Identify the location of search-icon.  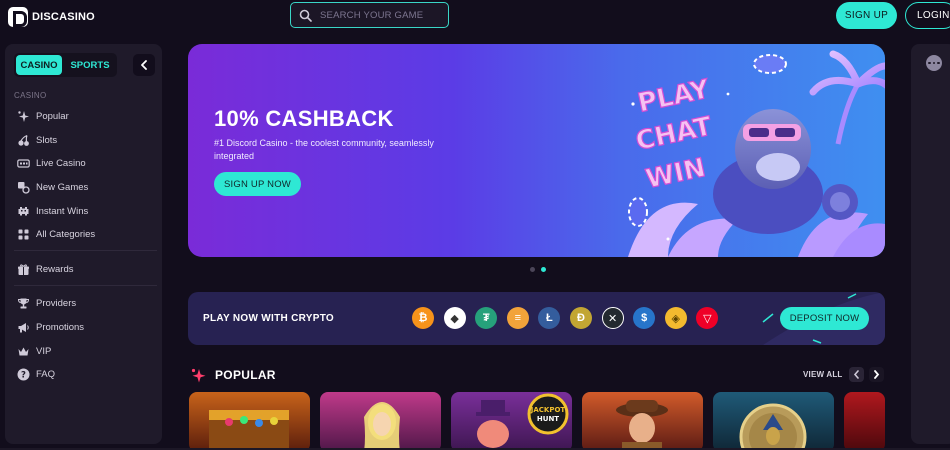
(305, 15).